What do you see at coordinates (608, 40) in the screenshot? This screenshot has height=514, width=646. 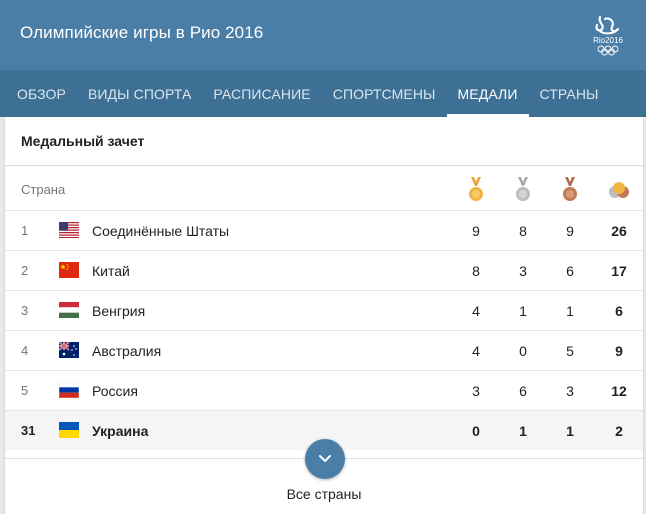 I see `logo-text: Rio2016` at bounding box center [608, 40].